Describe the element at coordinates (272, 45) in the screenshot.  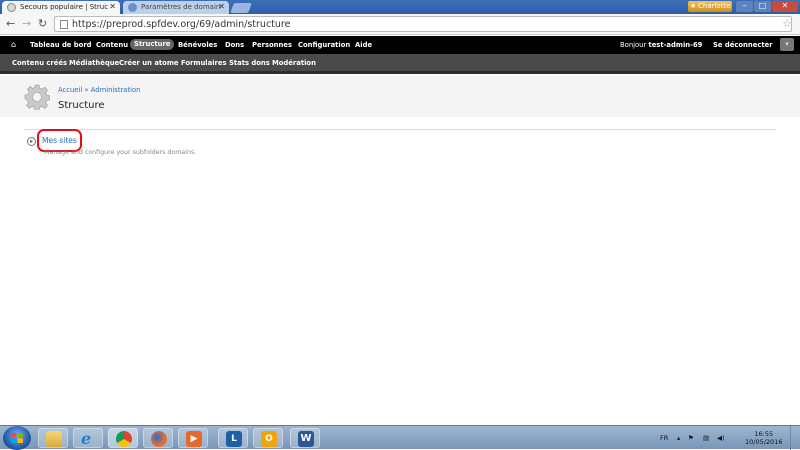
I see `menu-personnes: Personnes` at that location.